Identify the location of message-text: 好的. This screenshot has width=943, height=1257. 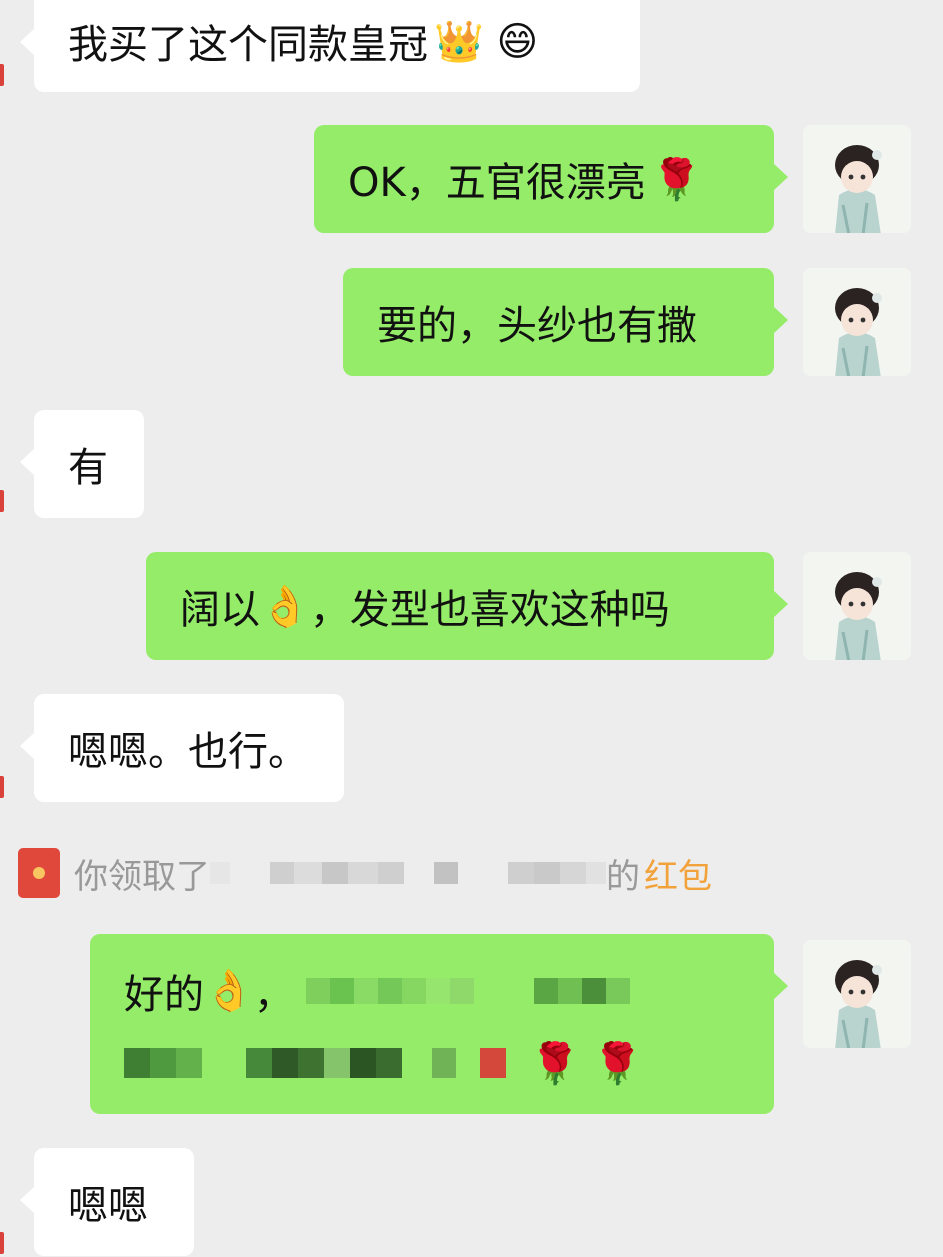
(164, 994).